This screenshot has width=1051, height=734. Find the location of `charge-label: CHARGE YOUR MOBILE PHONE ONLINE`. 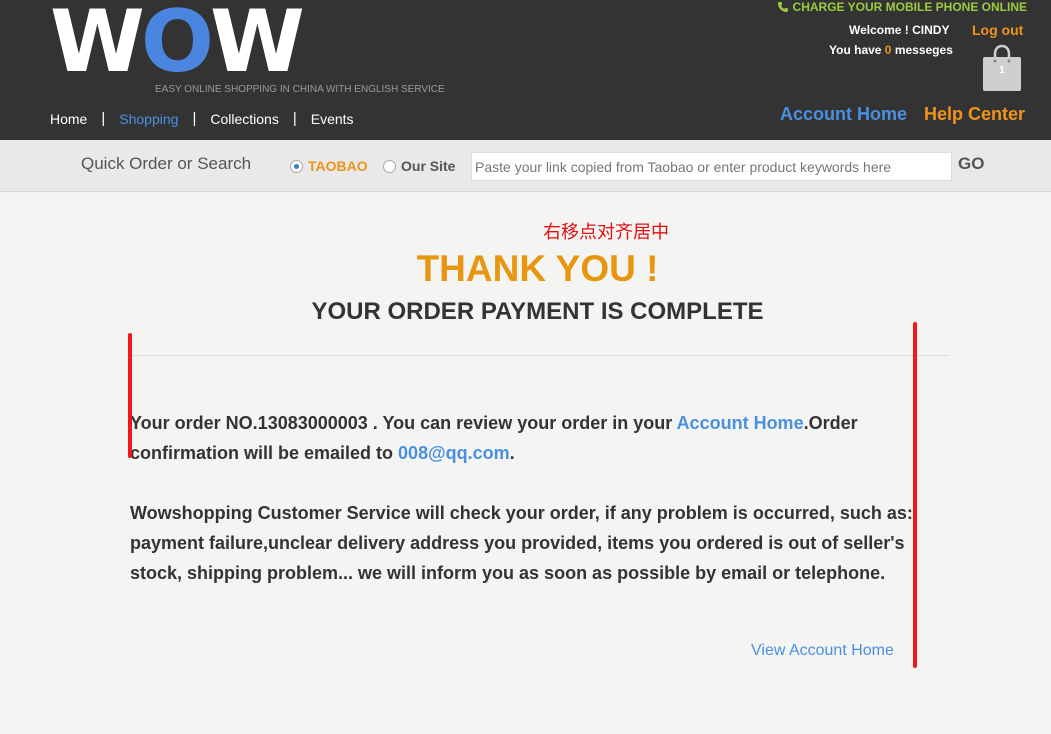

charge-label: CHARGE YOUR MOBILE PHONE ONLINE is located at coordinates (909, 7).